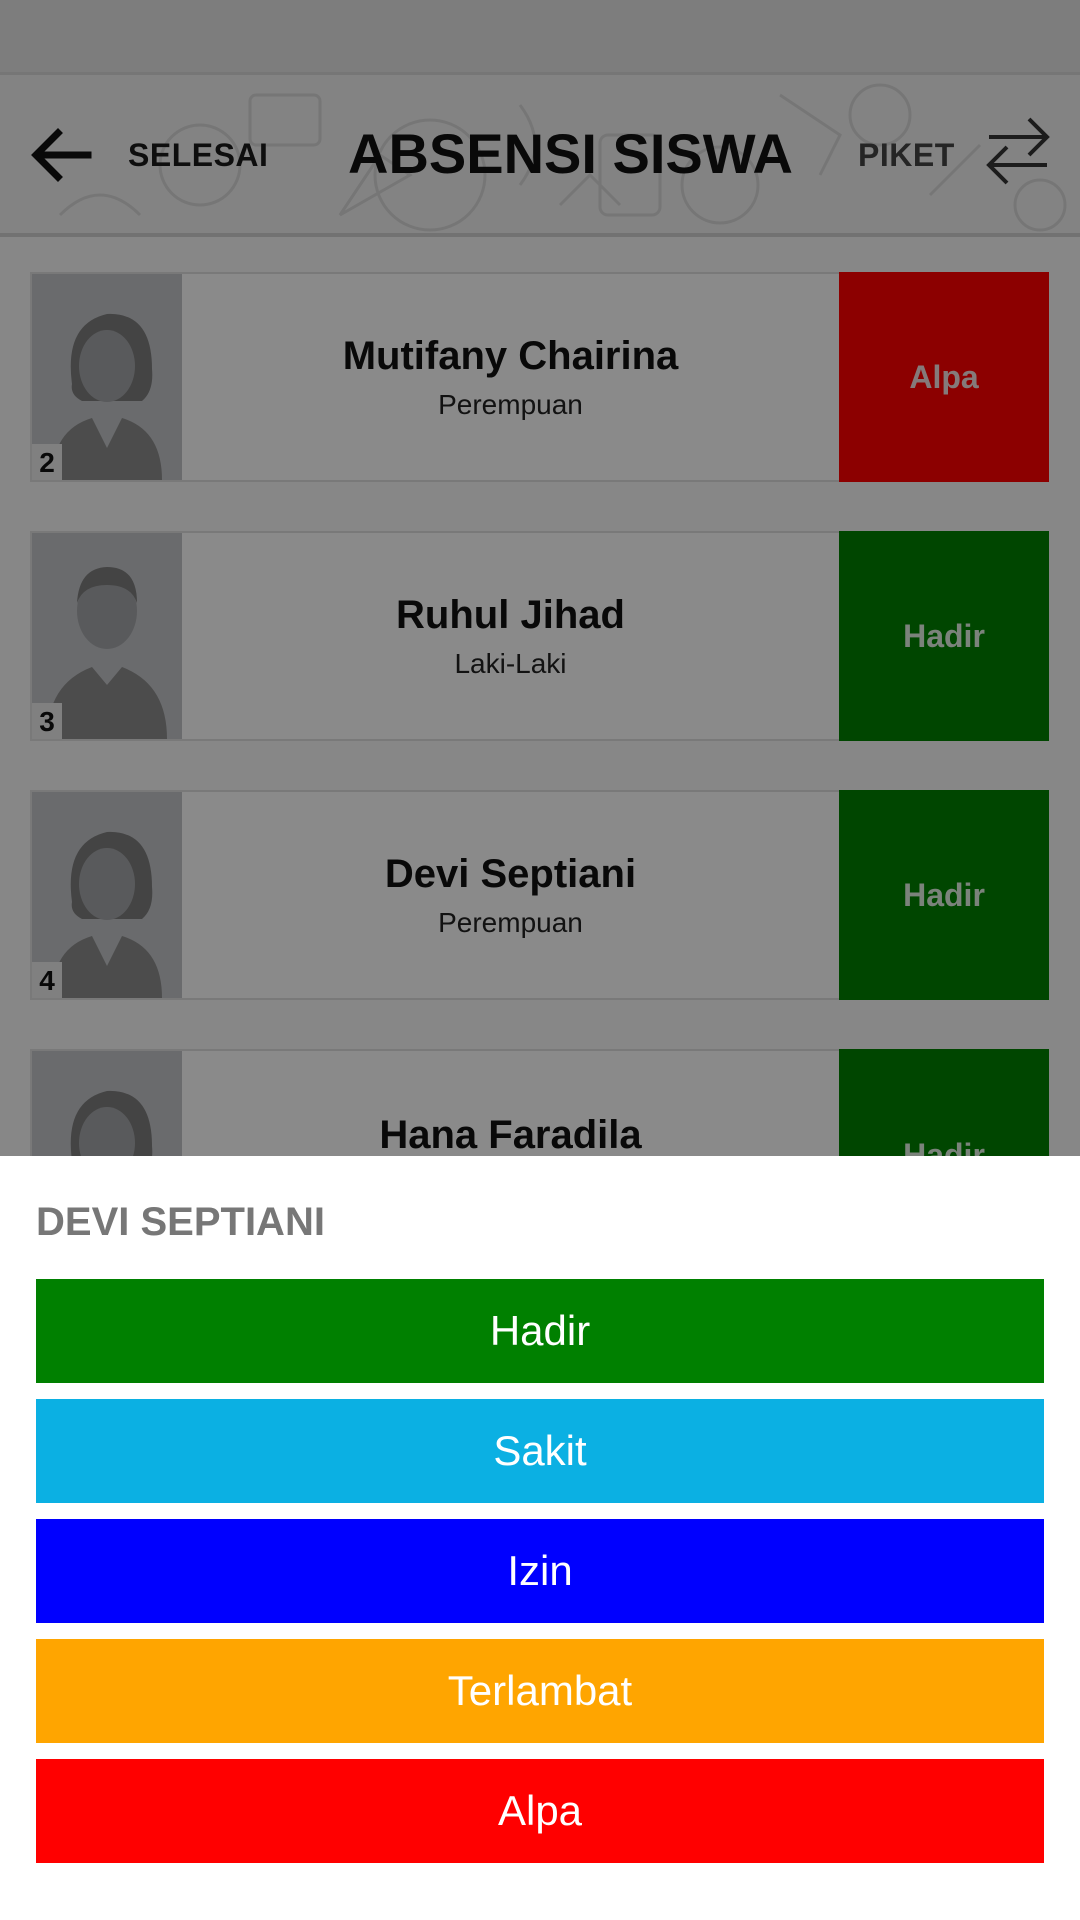 The width and height of the screenshot is (1080, 1920). I want to click on option-sakit-button: Sakit, so click(540, 1451).